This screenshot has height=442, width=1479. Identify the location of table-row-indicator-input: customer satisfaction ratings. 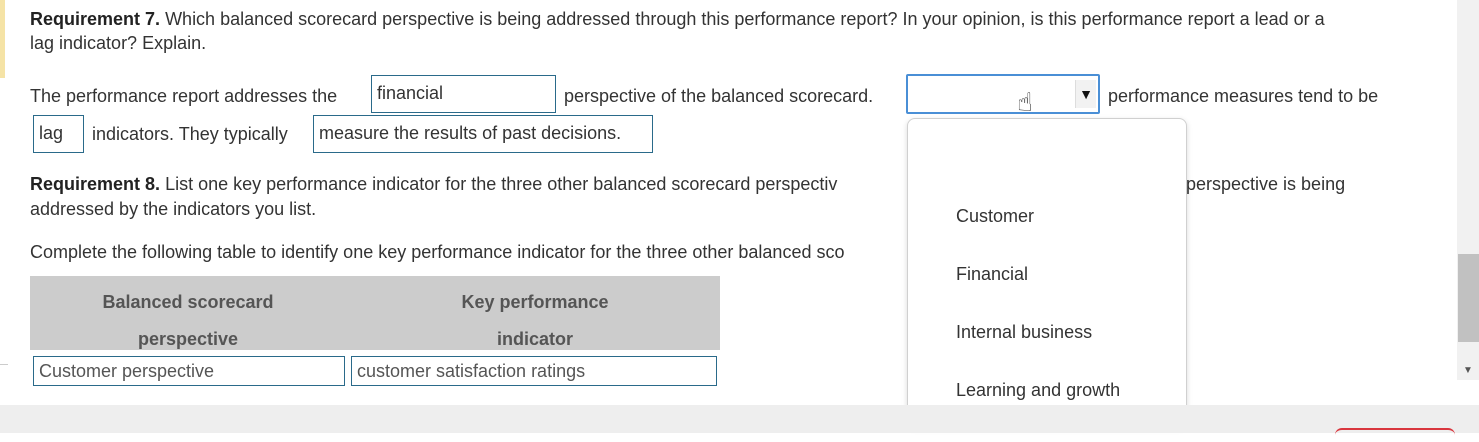
(534, 371).